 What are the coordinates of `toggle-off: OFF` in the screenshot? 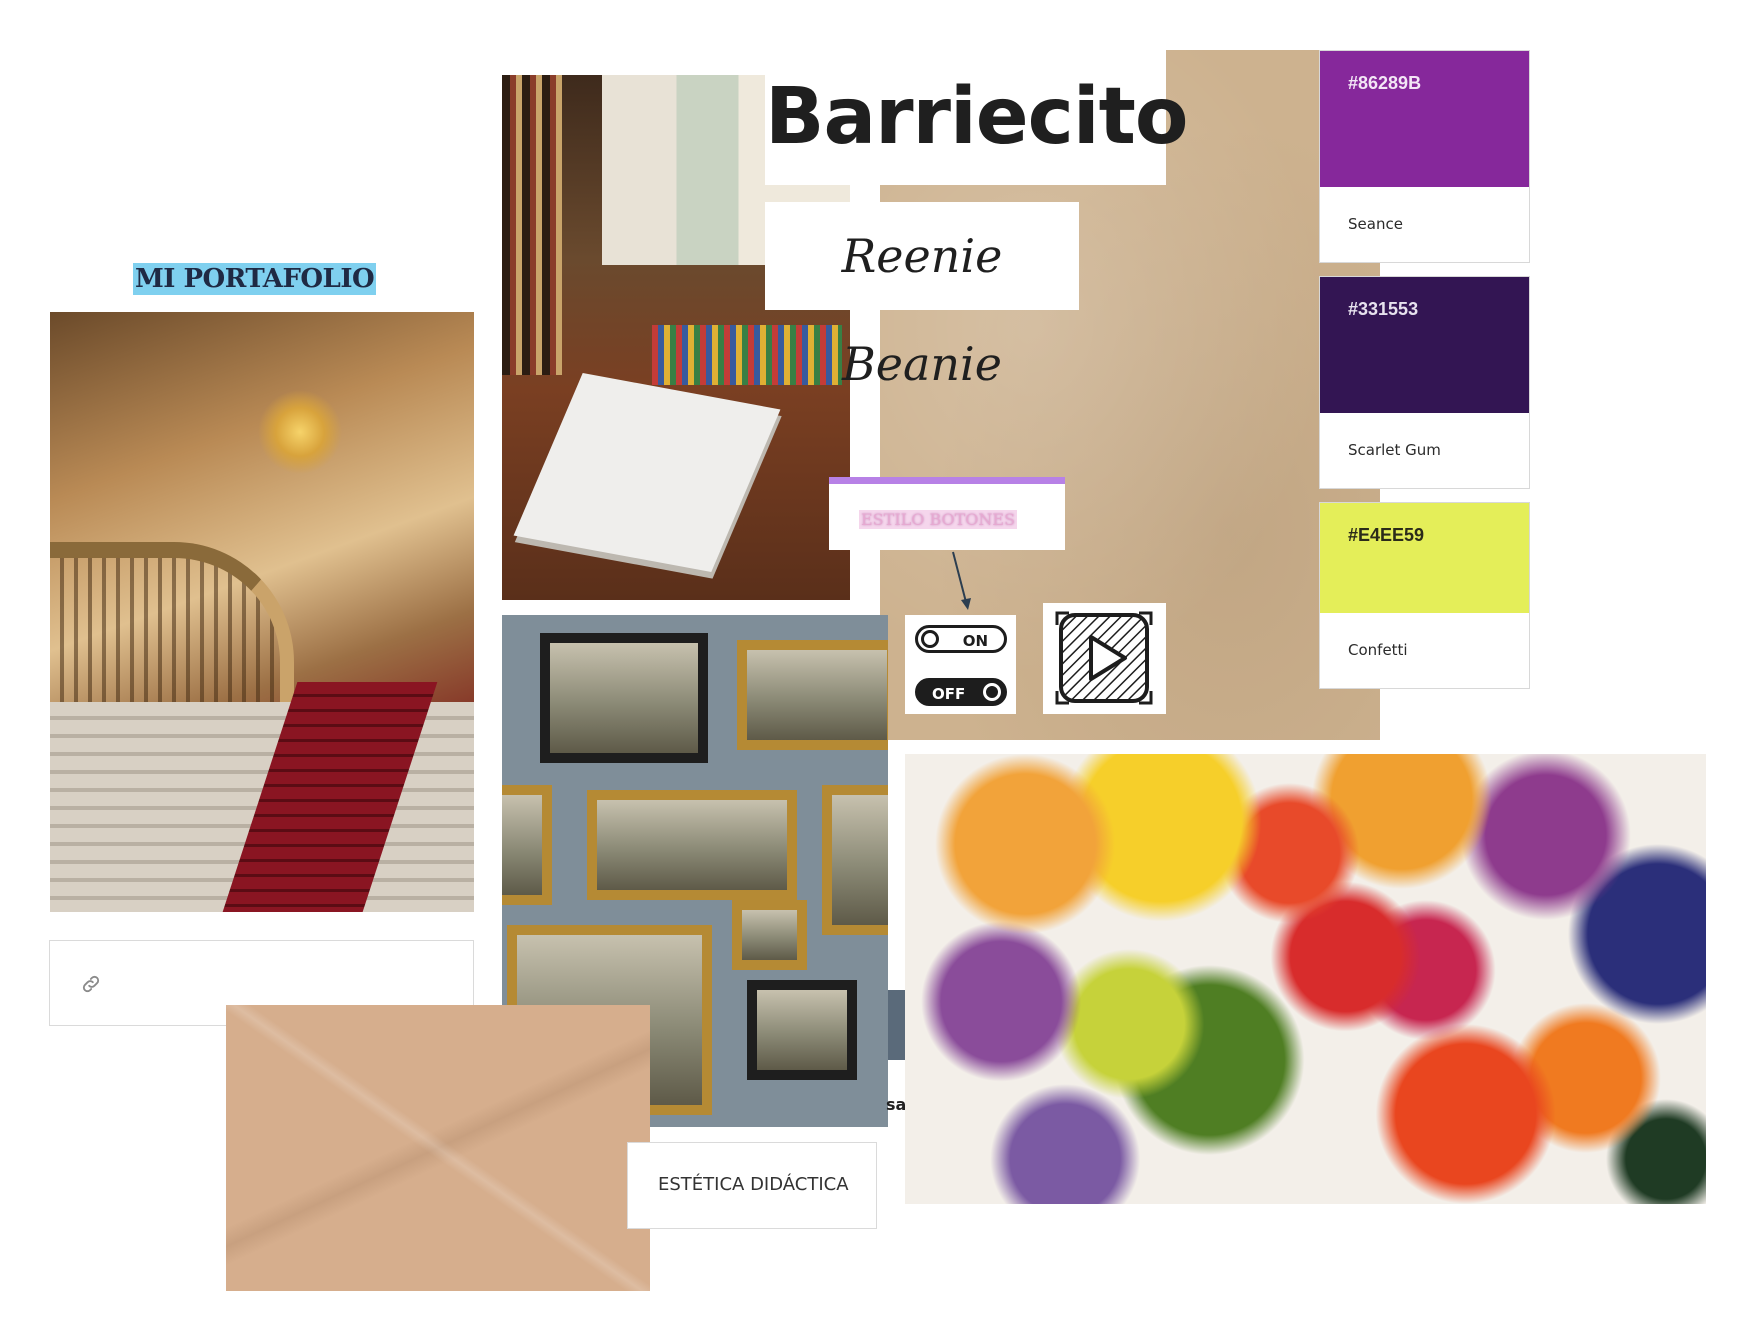 It's located at (961, 692).